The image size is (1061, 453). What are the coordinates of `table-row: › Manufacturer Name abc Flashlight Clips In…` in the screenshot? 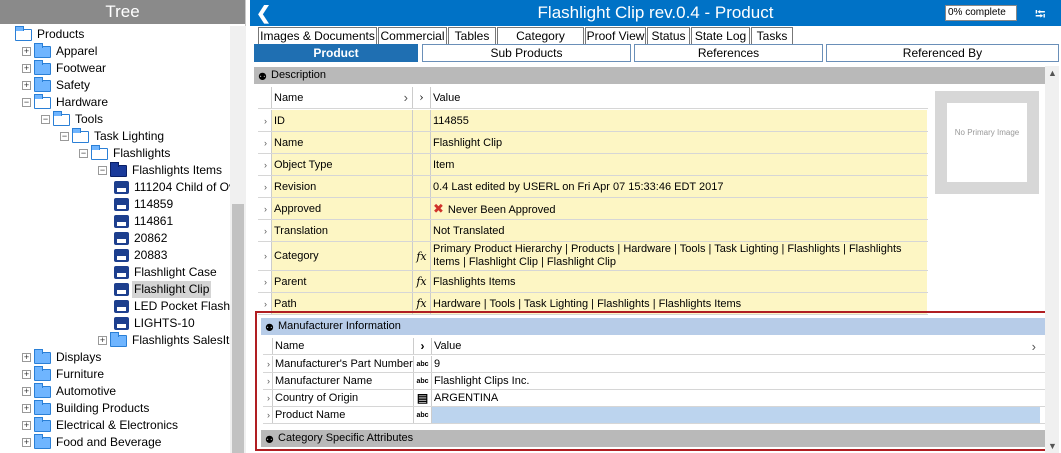 It's located at (654, 381).